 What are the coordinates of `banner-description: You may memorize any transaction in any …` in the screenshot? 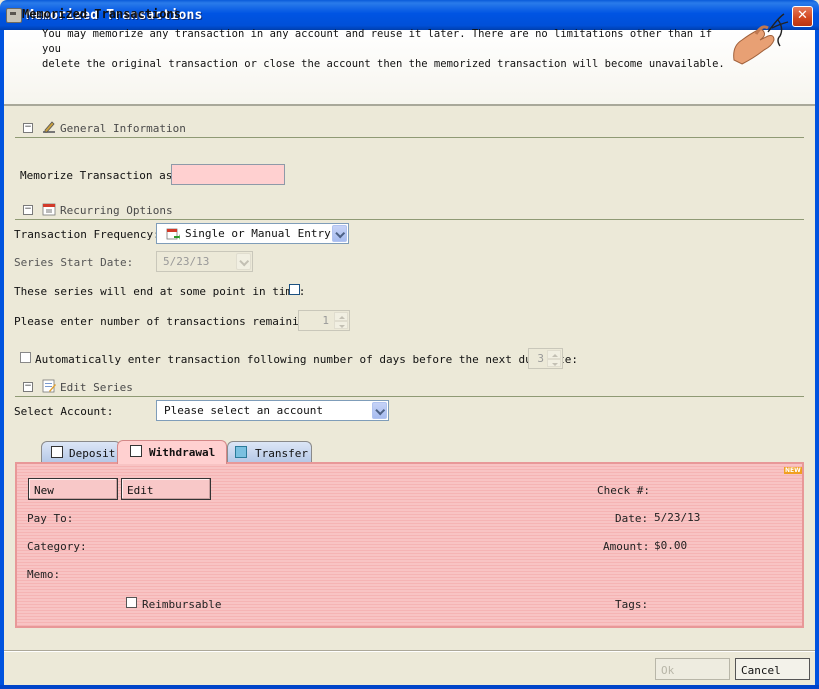 It's located at (387, 49).